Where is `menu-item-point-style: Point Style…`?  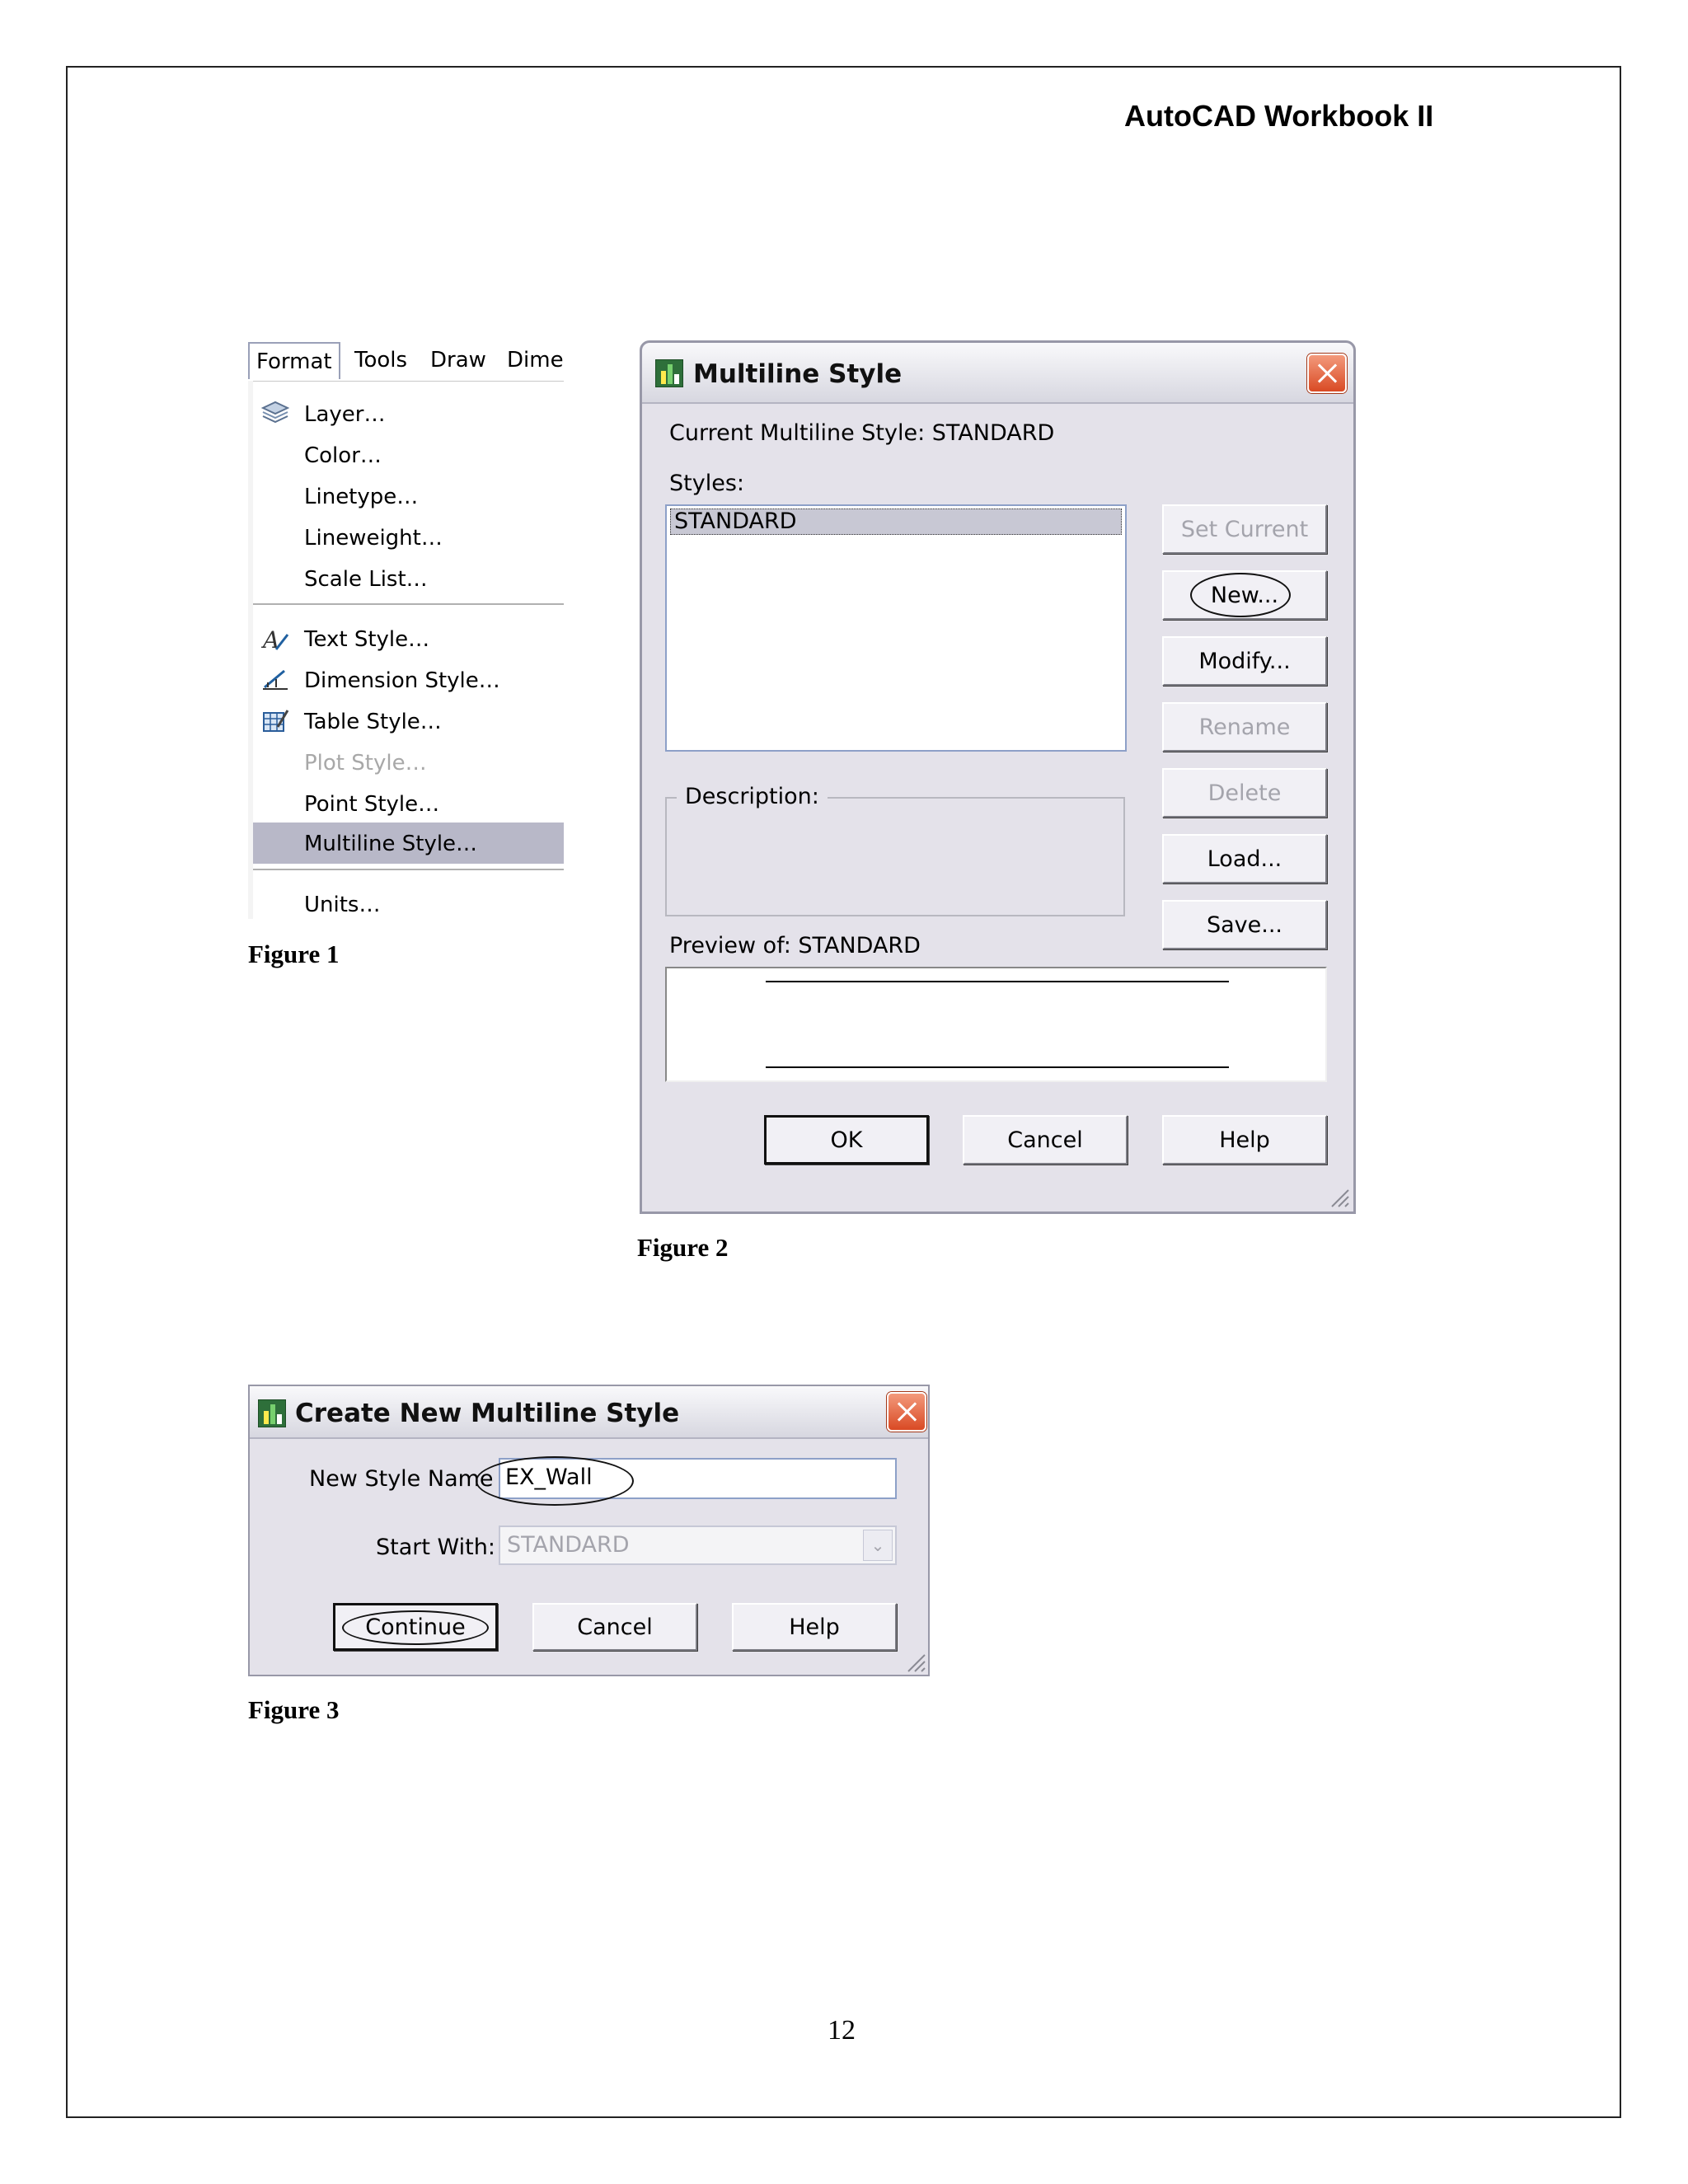
menu-item-point-style: Point Style… is located at coordinates (408, 803).